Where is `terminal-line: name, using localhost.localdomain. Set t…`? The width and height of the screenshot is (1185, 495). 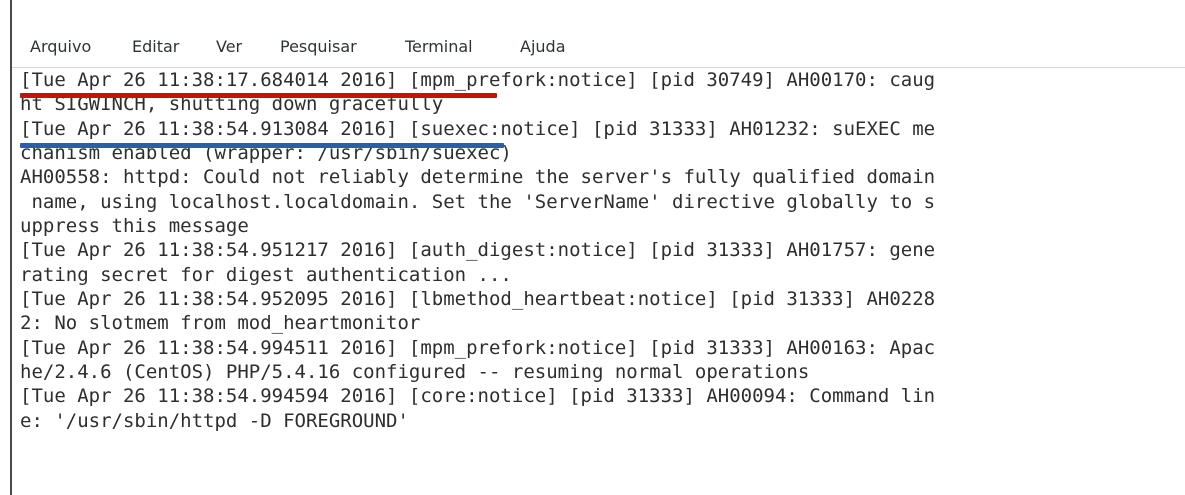 terminal-line: name, using localhost.localdomain. Set t… is located at coordinates (478, 202).